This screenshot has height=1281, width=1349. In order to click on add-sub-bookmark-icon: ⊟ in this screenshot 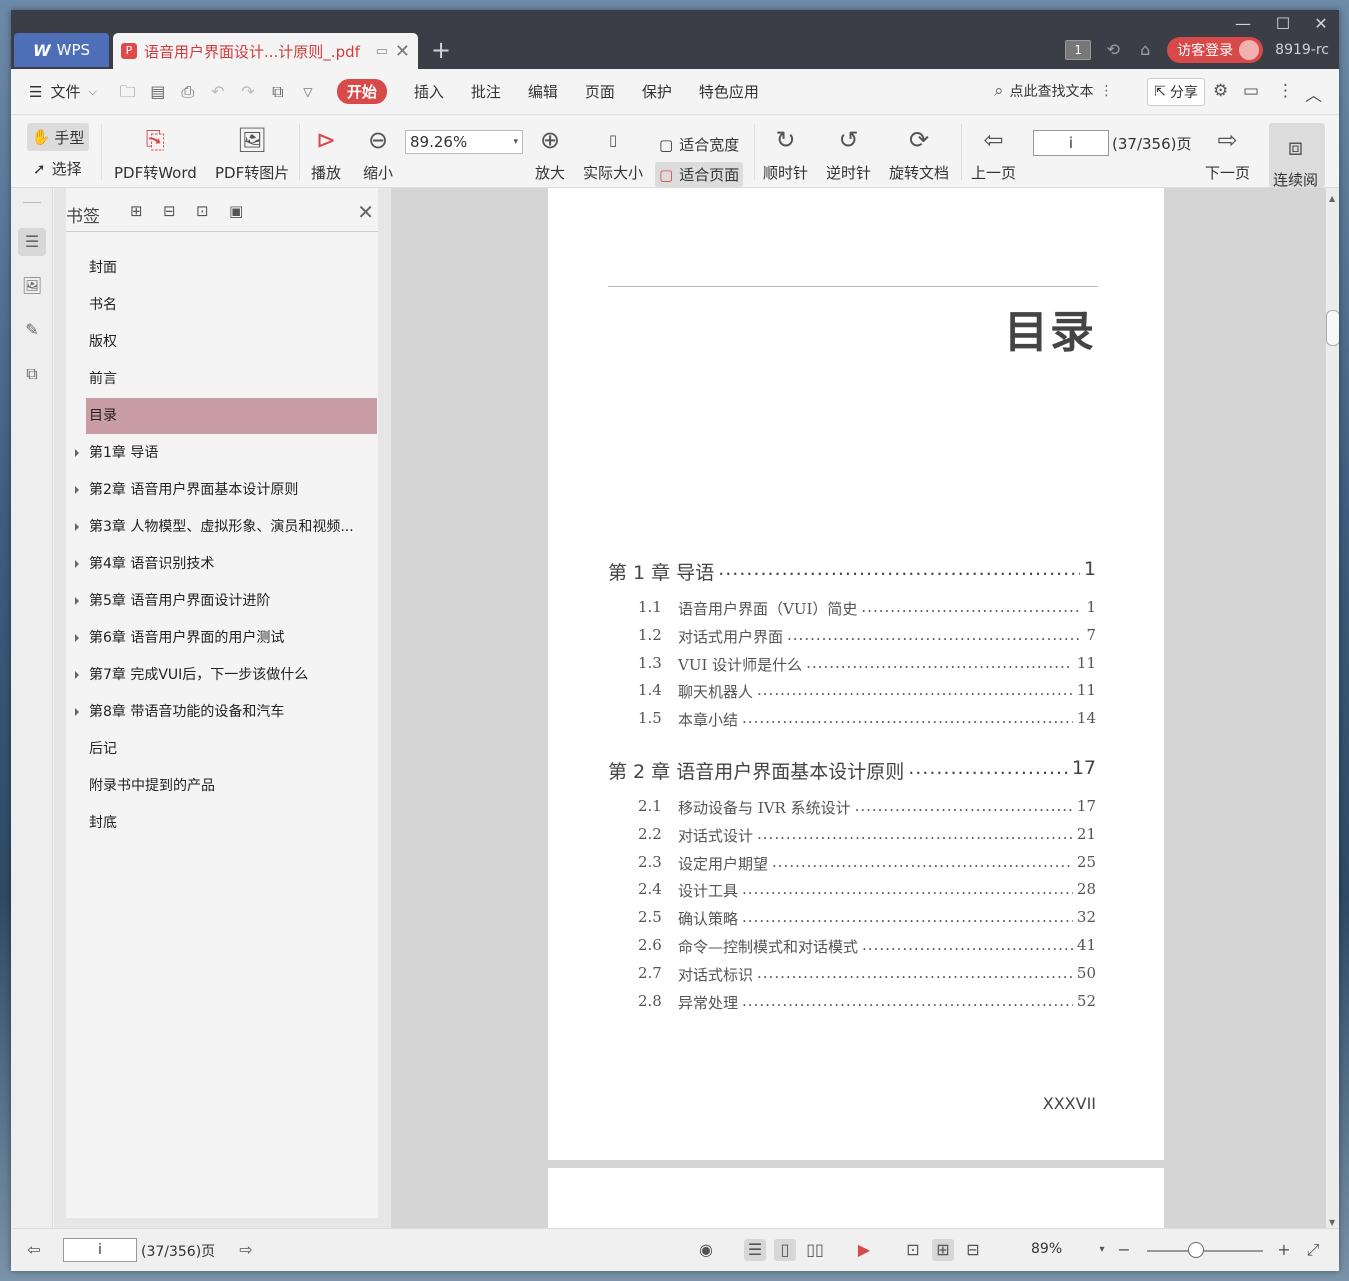, I will do `click(169, 211)`.